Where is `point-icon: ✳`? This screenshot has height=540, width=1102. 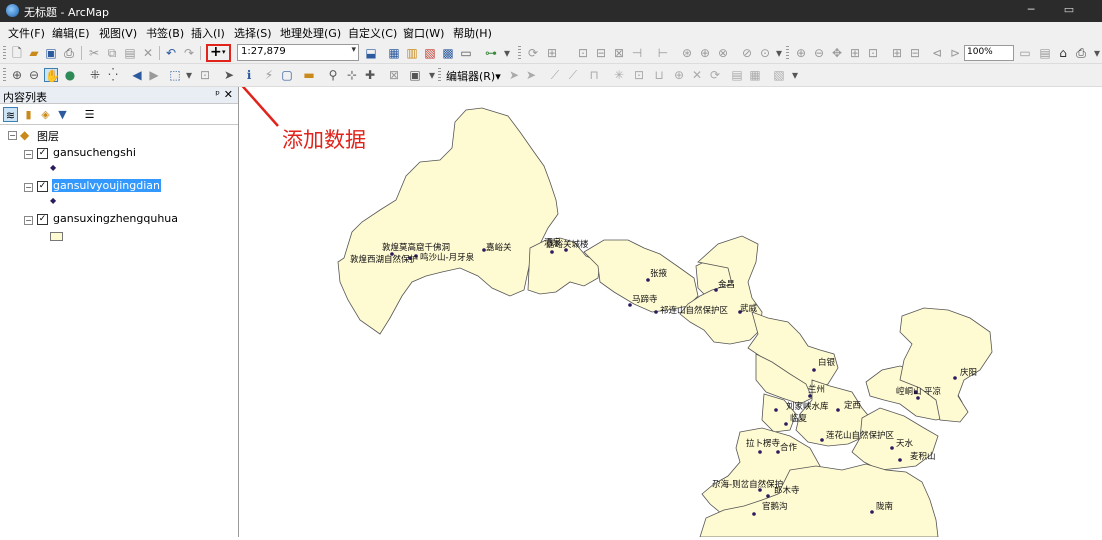 point-icon: ✳ is located at coordinates (619, 75).